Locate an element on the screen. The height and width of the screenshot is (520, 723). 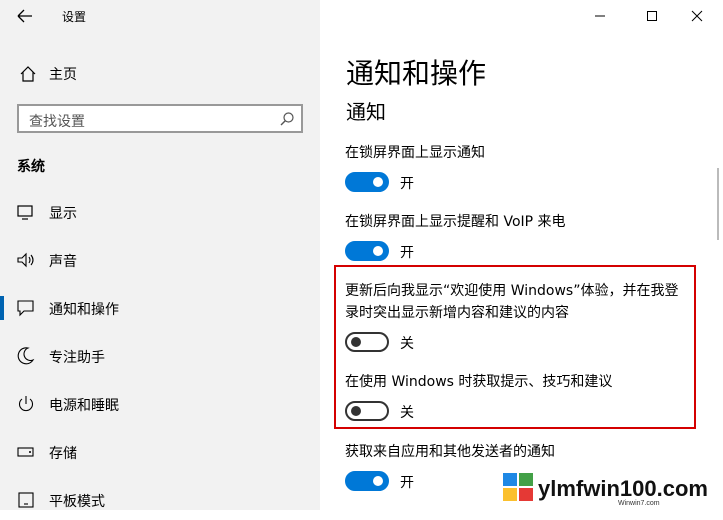
speaker-icon is located at coordinates (25, 260).